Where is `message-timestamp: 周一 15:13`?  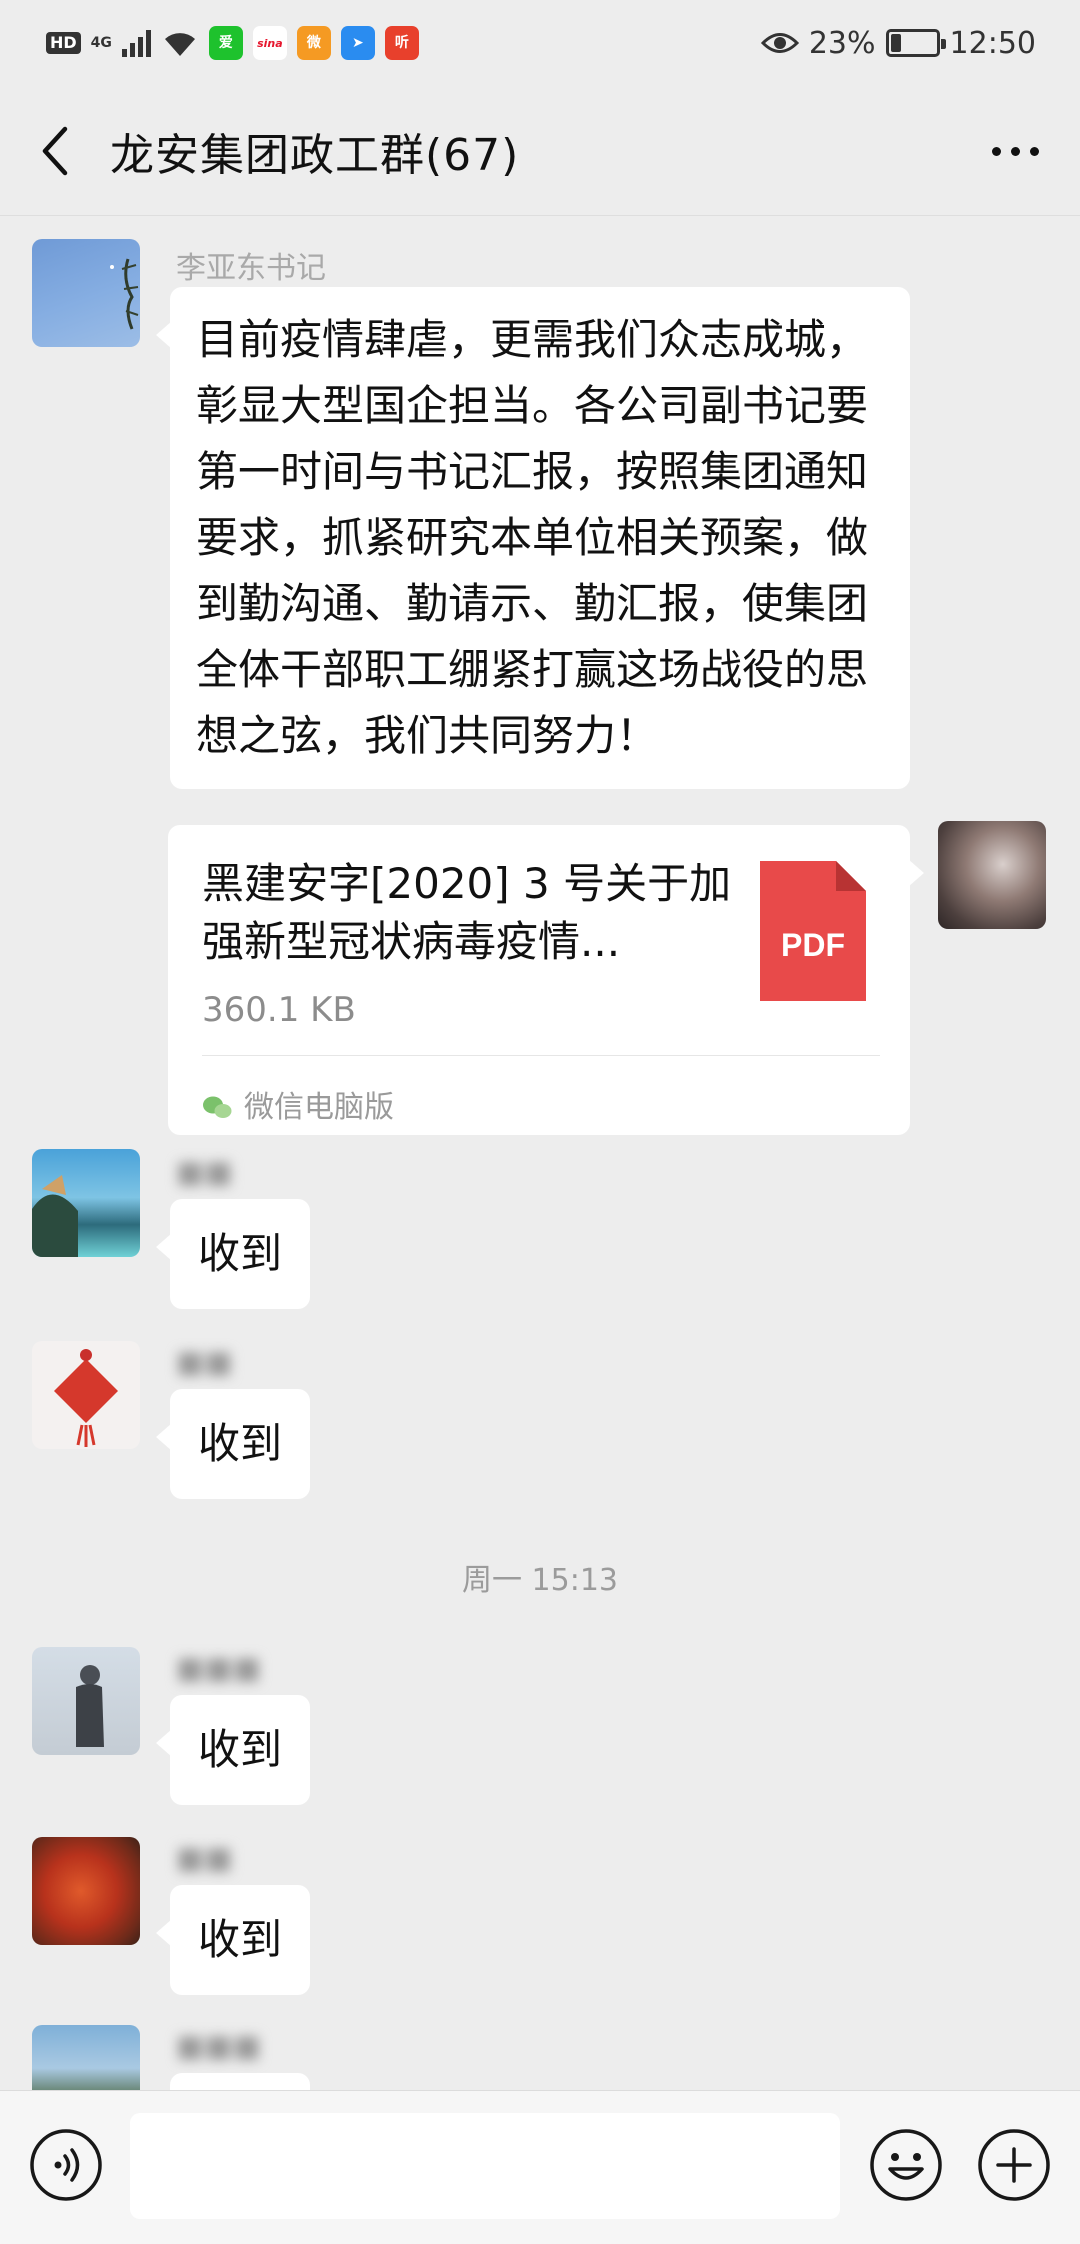
message-timestamp: 周一 15:13 is located at coordinates (540, 1580).